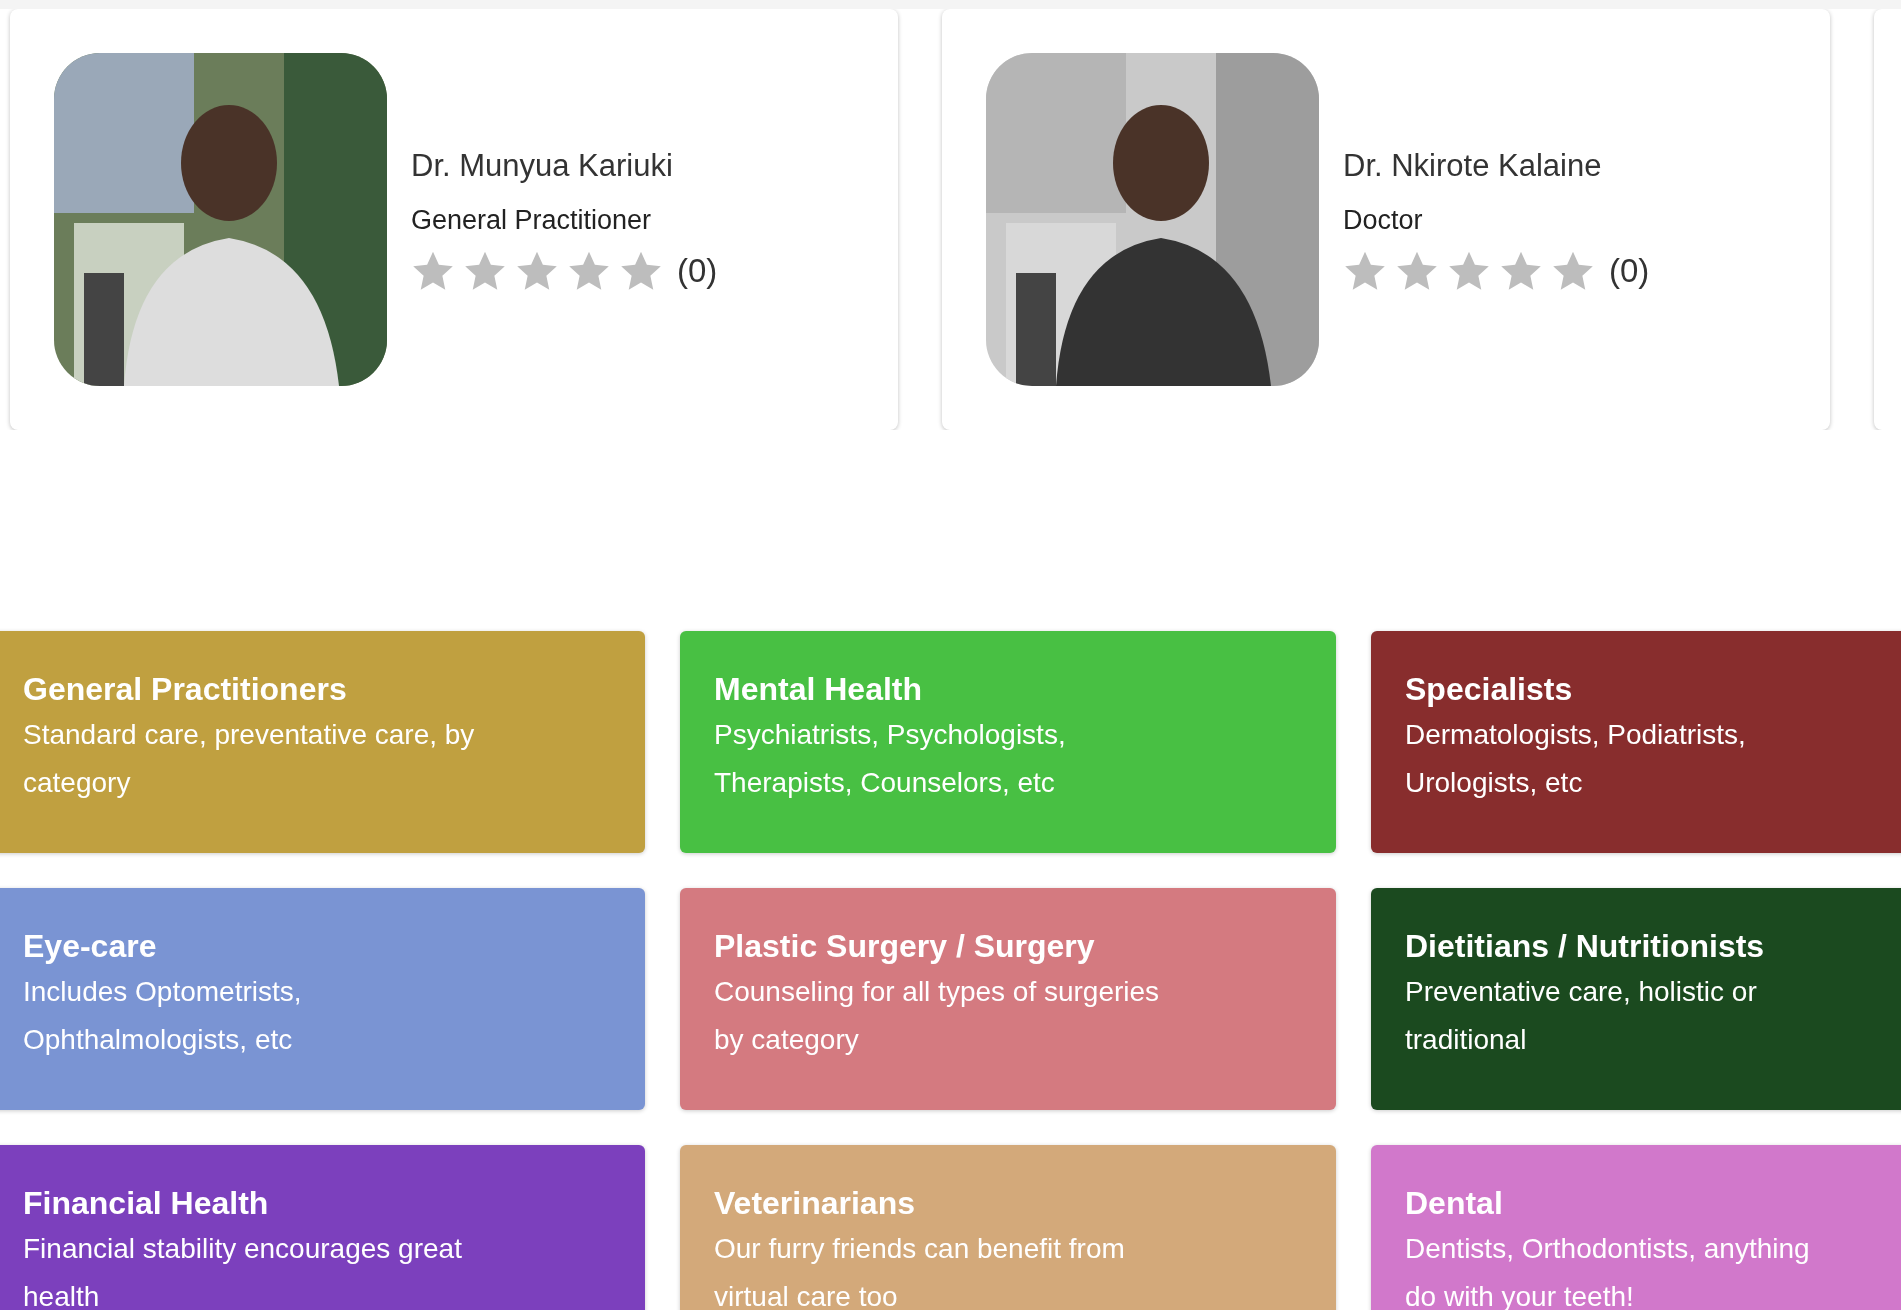 Image resolution: width=1901 pixels, height=1310 pixels. I want to click on category-description: Psychiatrists, Psychologists,, so click(890, 734).